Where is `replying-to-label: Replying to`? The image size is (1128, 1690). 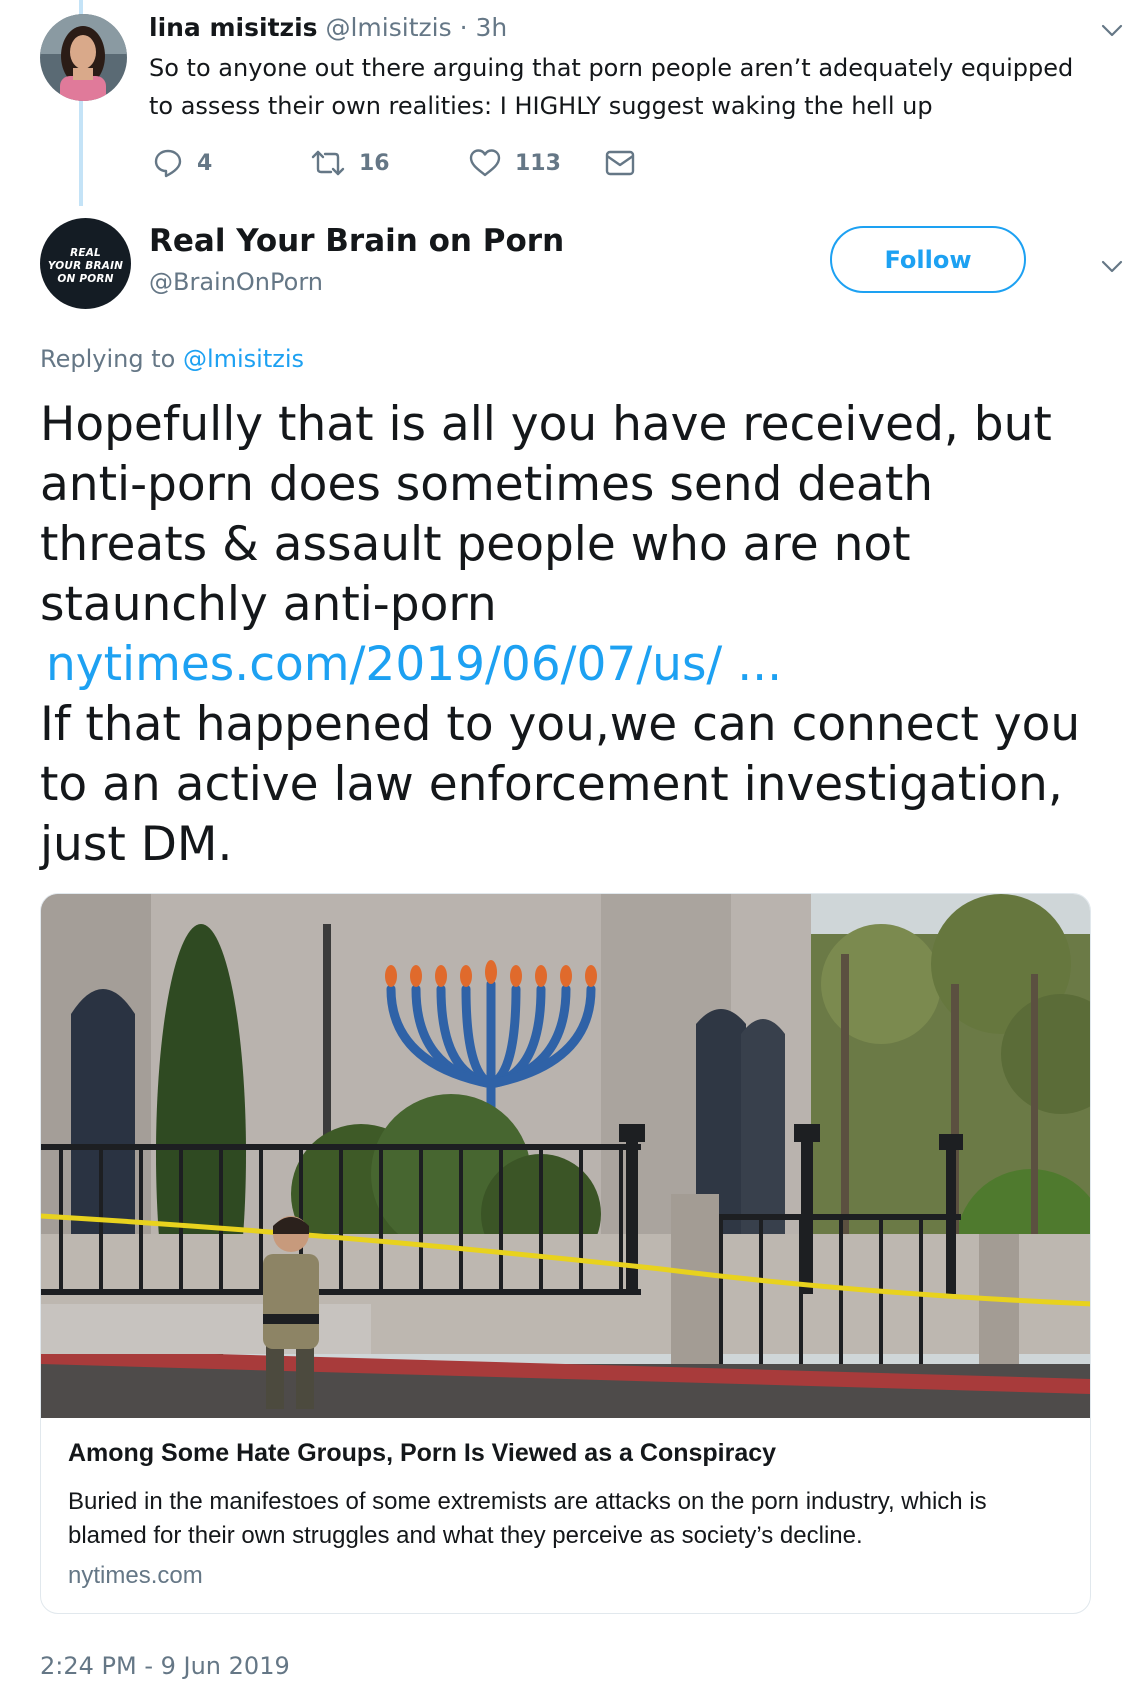
replying-to-label: Replying to is located at coordinates (108, 359).